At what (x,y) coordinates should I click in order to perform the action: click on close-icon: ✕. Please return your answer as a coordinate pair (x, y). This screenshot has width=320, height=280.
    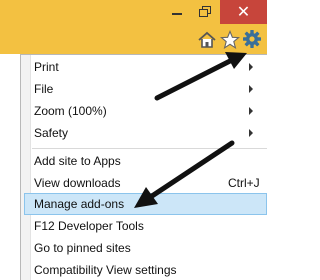
    Looking at the image, I should click on (243, 11).